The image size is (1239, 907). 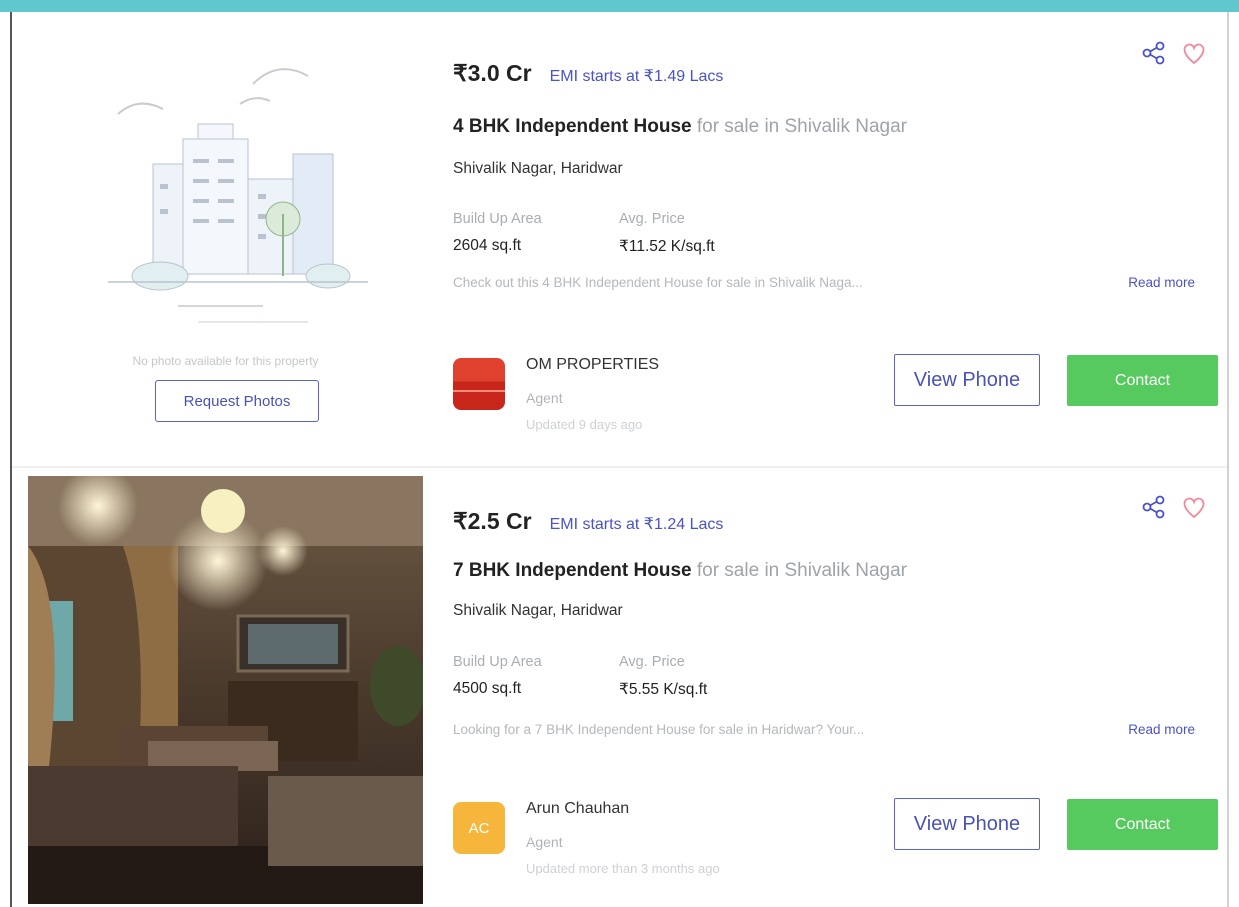 What do you see at coordinates (487, 688) in the screenshot?
I see `area-value: 4500 sq.ft` at bounding box center [487, 688].